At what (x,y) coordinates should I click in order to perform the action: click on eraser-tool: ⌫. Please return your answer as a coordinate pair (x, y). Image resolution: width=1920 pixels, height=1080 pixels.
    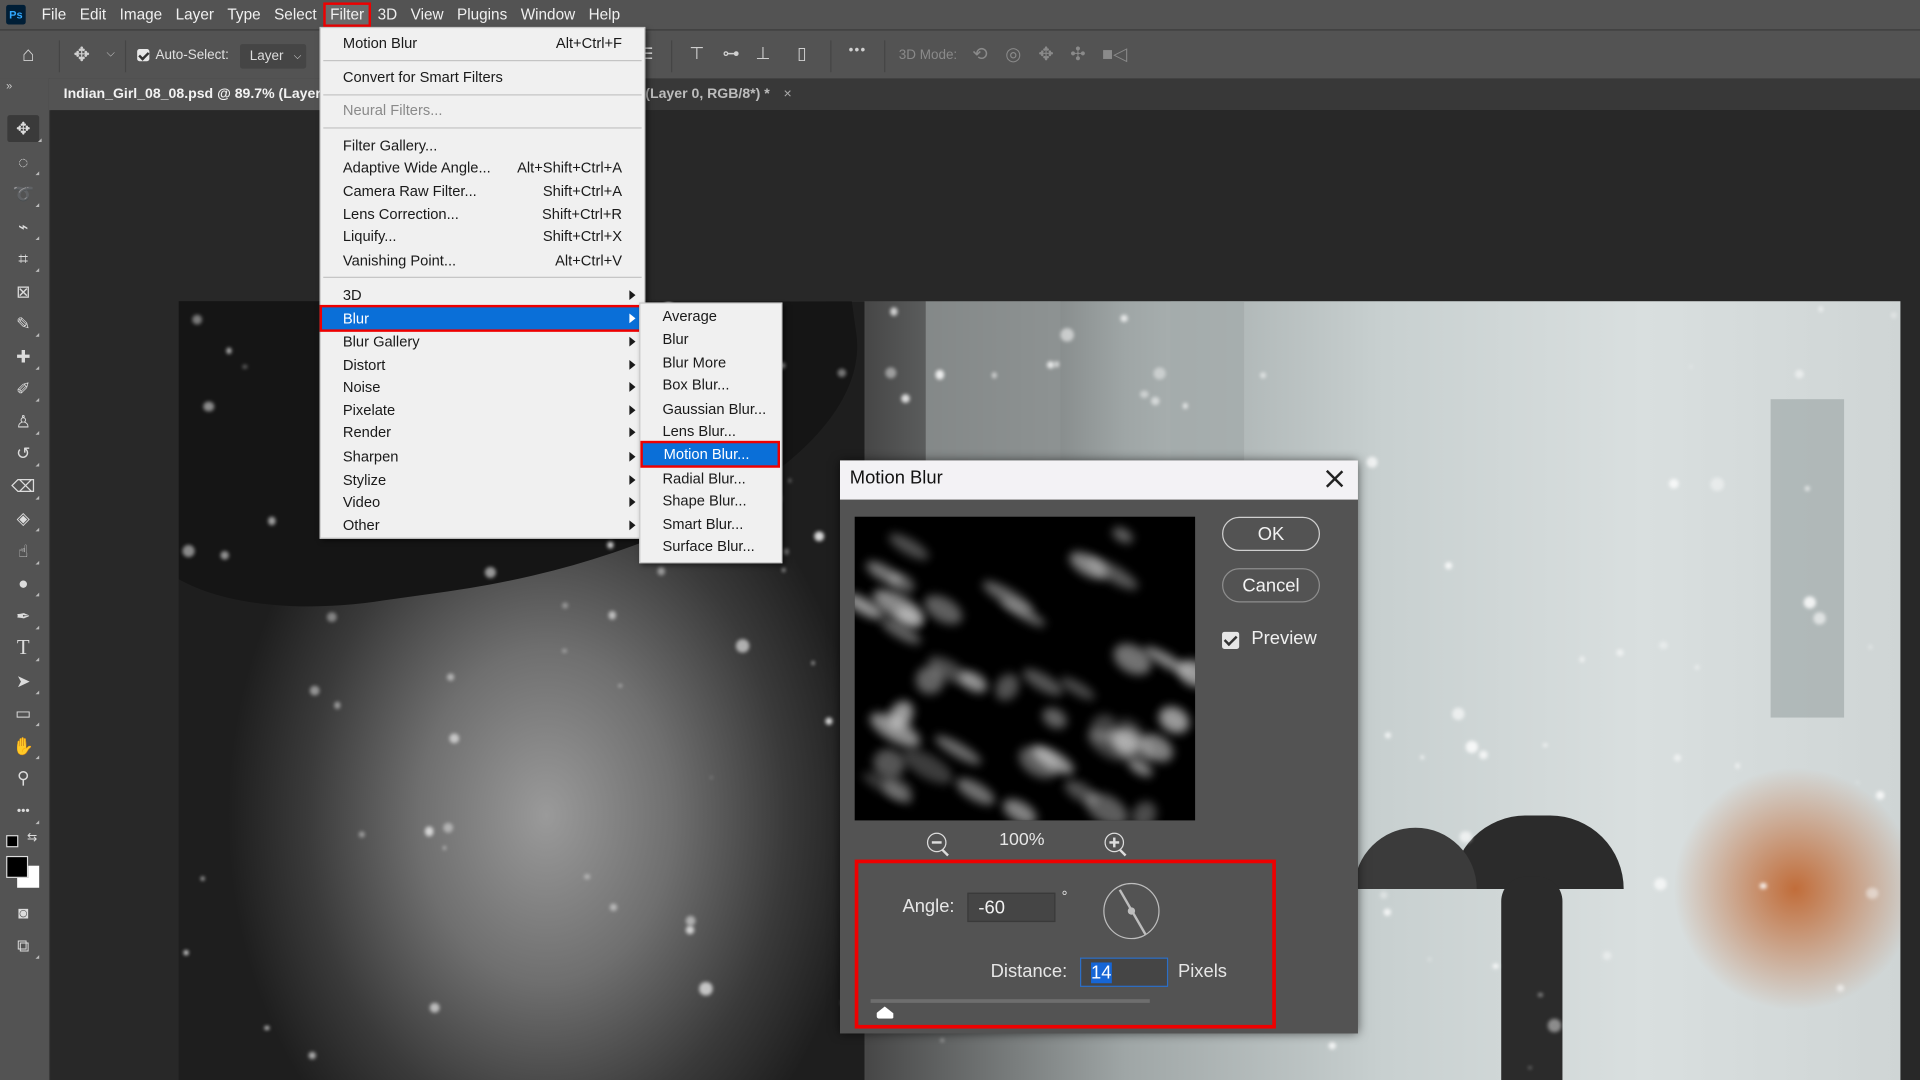
    Looking at the image, I should click on (25, 486).